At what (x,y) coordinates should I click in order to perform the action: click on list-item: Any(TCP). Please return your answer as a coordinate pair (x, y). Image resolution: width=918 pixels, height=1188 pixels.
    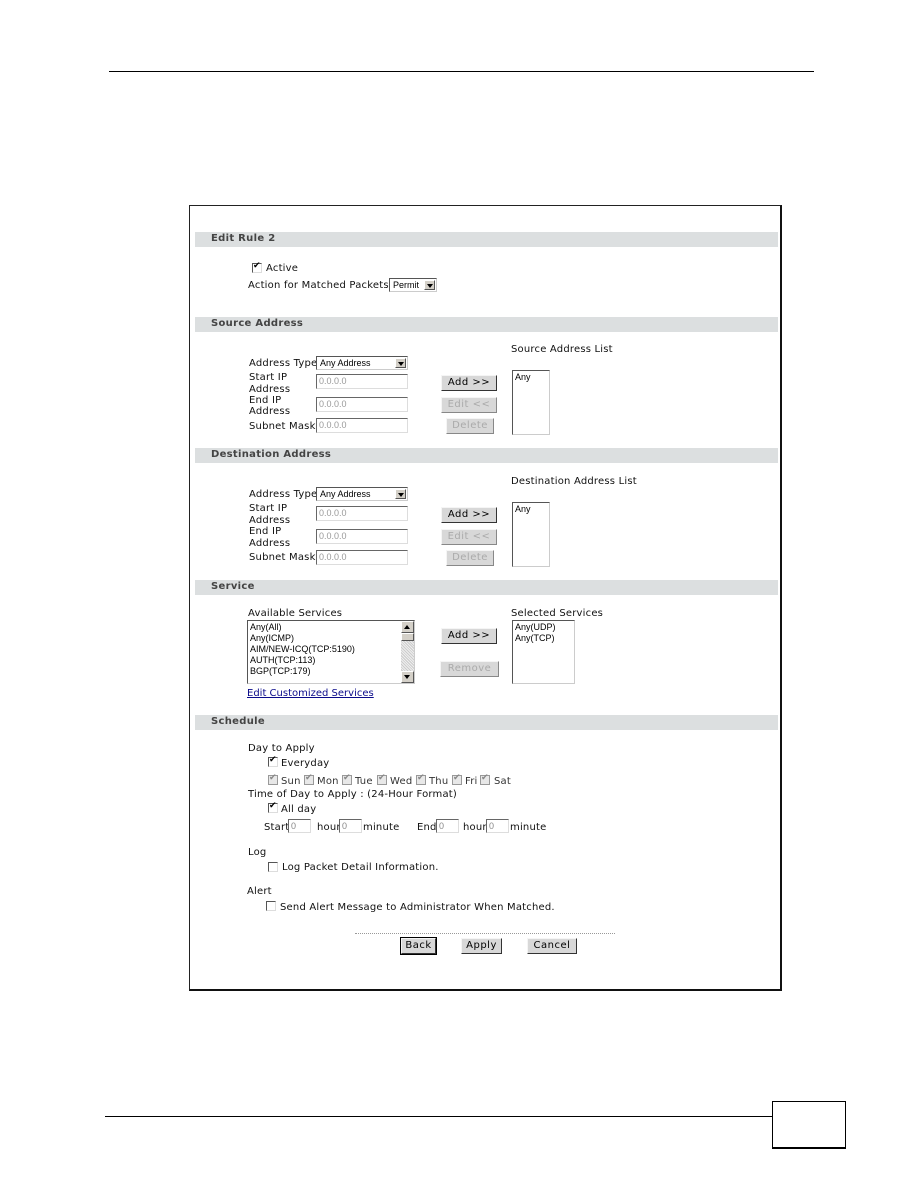
    Looking at the image, I should click on (543, 638).